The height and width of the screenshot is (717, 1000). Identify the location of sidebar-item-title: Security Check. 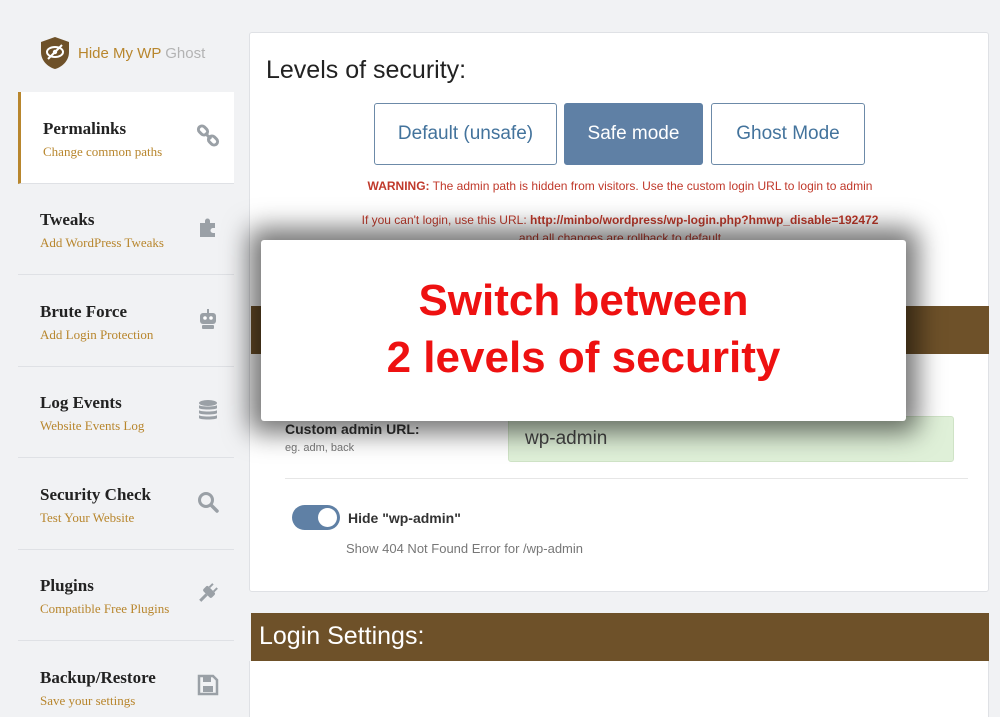
(95, 494).